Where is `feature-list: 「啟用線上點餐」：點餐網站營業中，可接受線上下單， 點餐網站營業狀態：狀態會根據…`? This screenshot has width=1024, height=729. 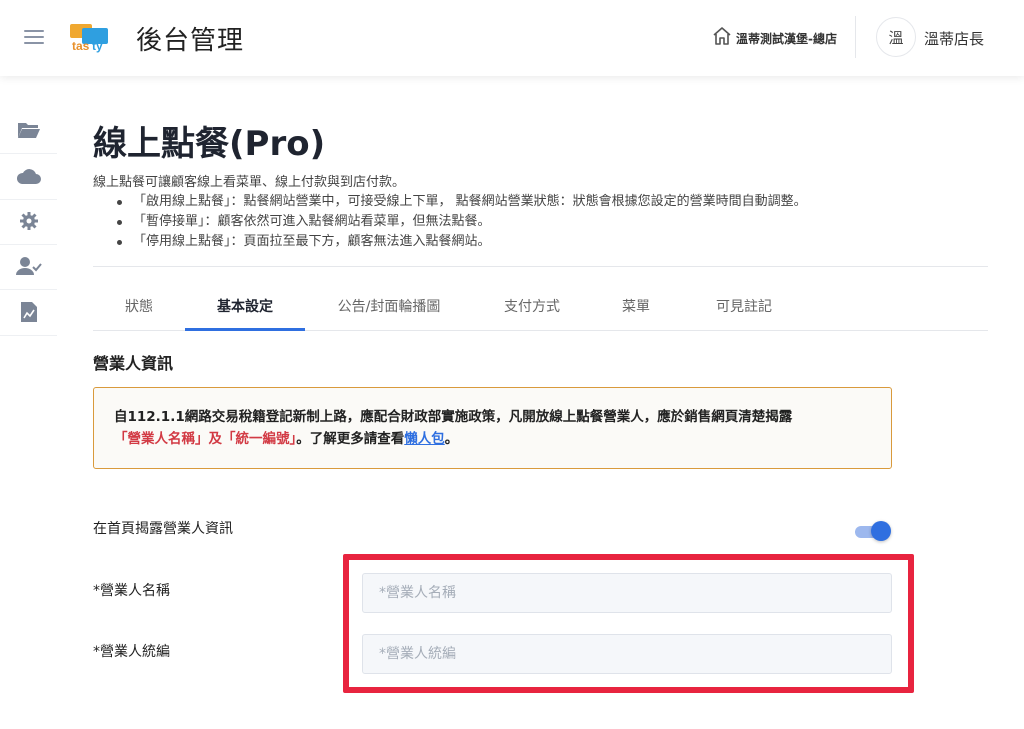 feature-list: 「啟用線上點餐」：點餐網站營業中，可接受線上下單， 點餐網站營業狀態：狀態會根據… is located at coordinates (460, 222).